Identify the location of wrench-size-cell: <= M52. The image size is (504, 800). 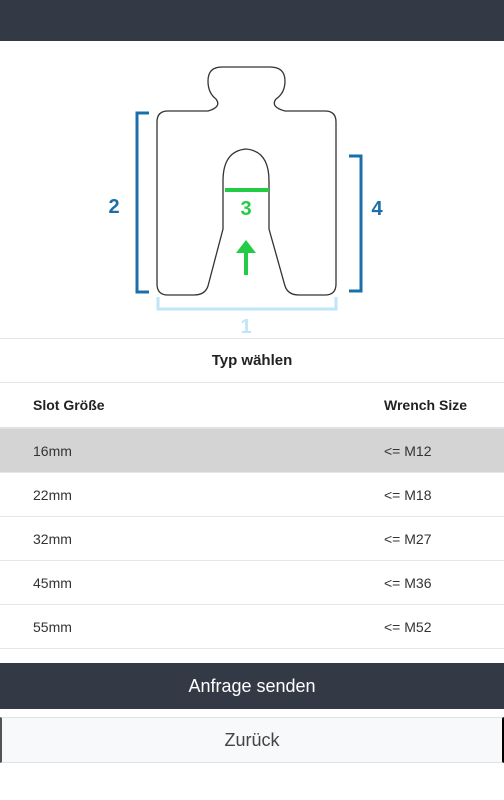
(444, 626).